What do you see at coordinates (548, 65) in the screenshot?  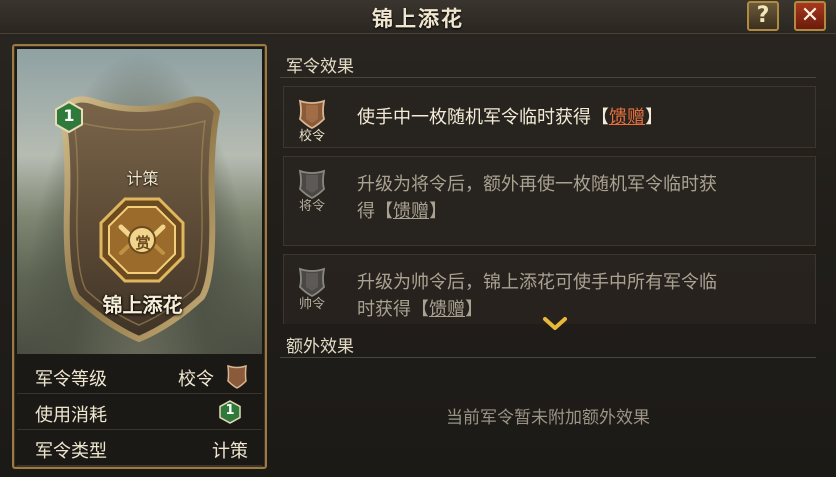 I see `effects-heading: 军令效果` at bounding box center [548, 65].